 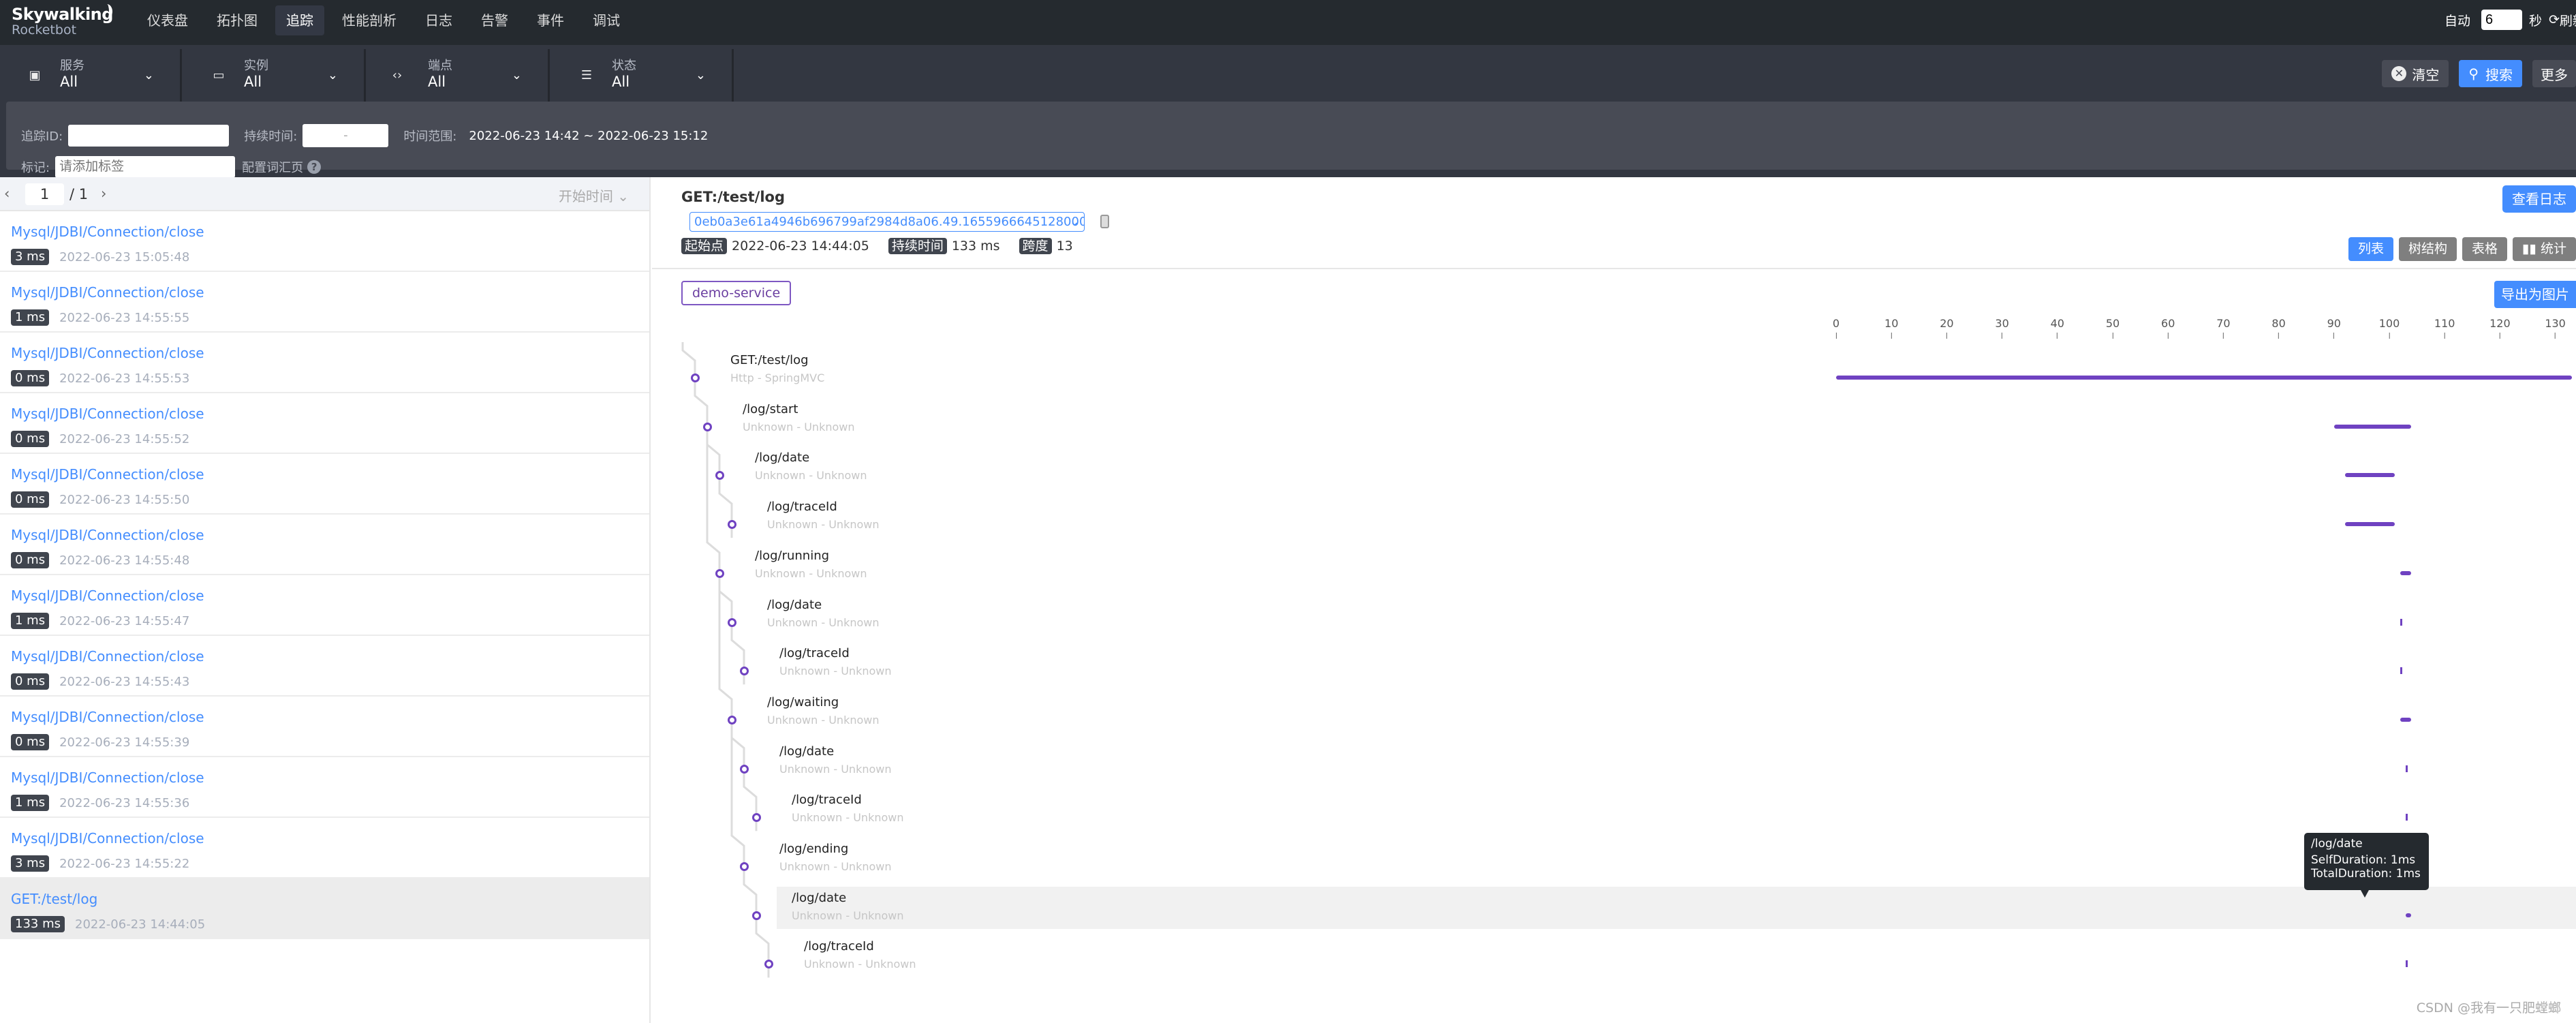 I want to click on sort-dropdown: 开始时间 ⌄, so click(x=594, y=195).